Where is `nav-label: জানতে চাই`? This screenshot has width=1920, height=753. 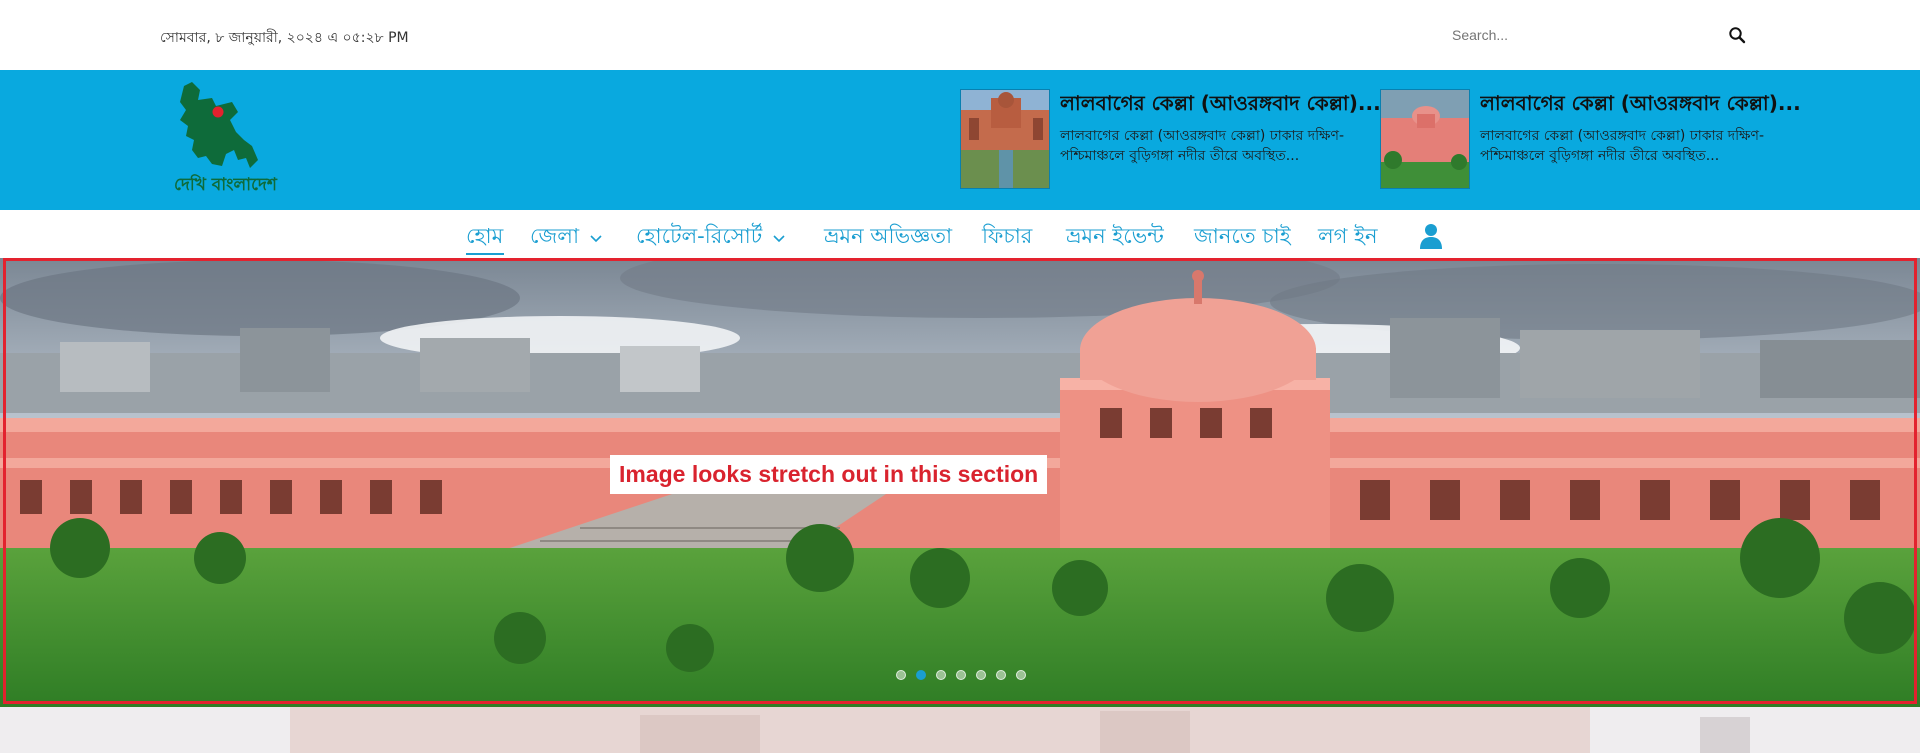 nav-label: জানতে চাই is located at coordinates (1242, 237).